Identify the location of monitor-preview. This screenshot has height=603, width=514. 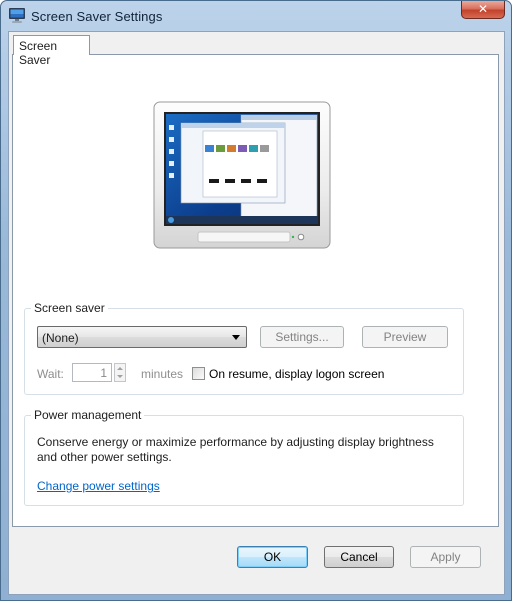
(242, 175).